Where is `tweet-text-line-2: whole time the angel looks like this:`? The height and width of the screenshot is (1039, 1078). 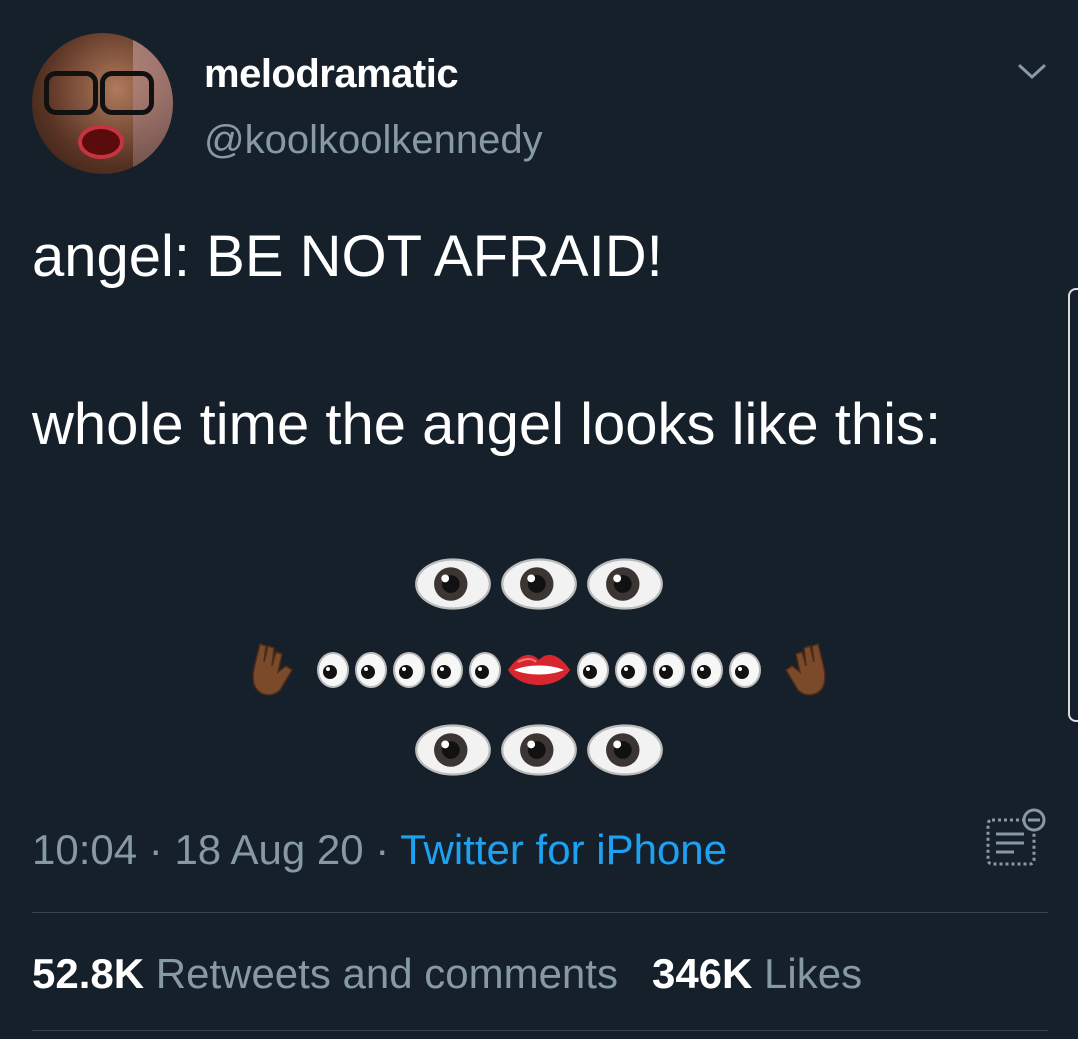 tweet-text-line-2: whole time the angel looks like this: is located at coordinates (487, 424).